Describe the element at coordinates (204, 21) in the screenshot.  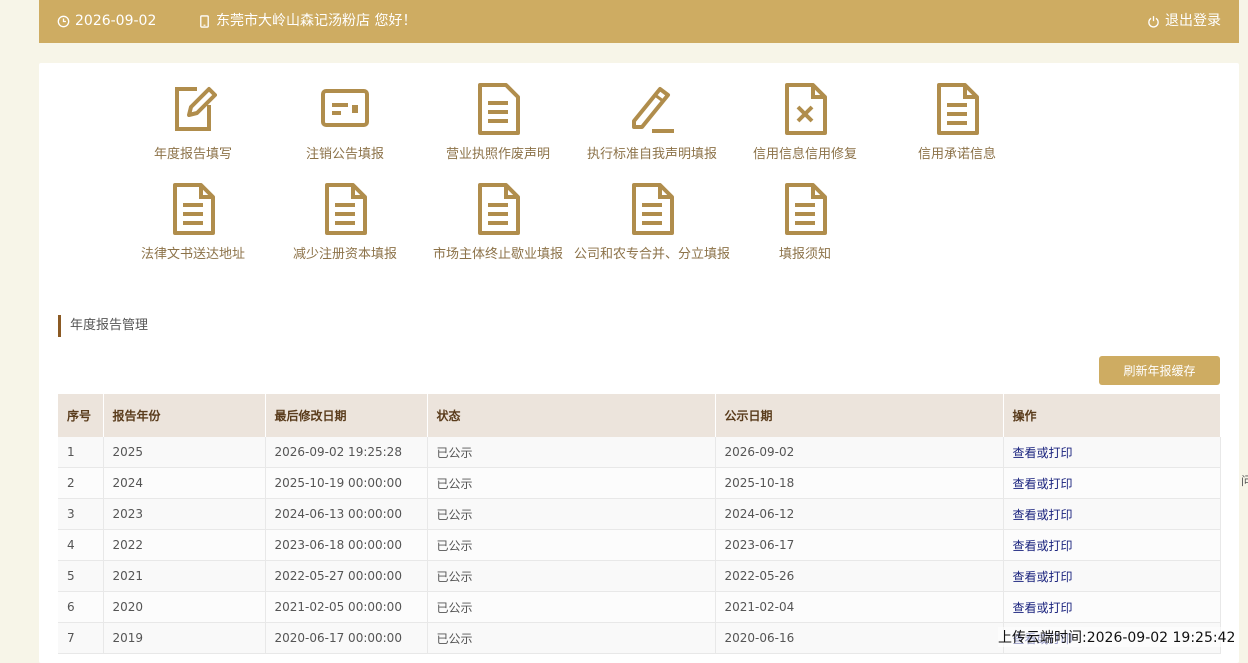
I see `phone-icon` at that location.